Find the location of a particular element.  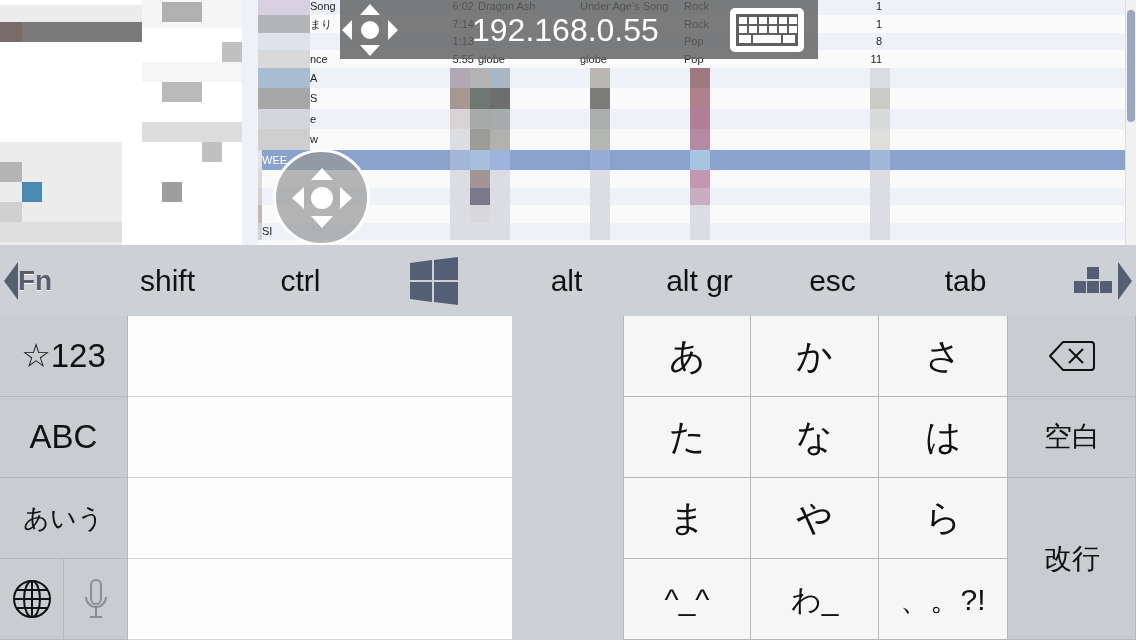

table-cell-text: 11 is located at coordinates (876, 59).